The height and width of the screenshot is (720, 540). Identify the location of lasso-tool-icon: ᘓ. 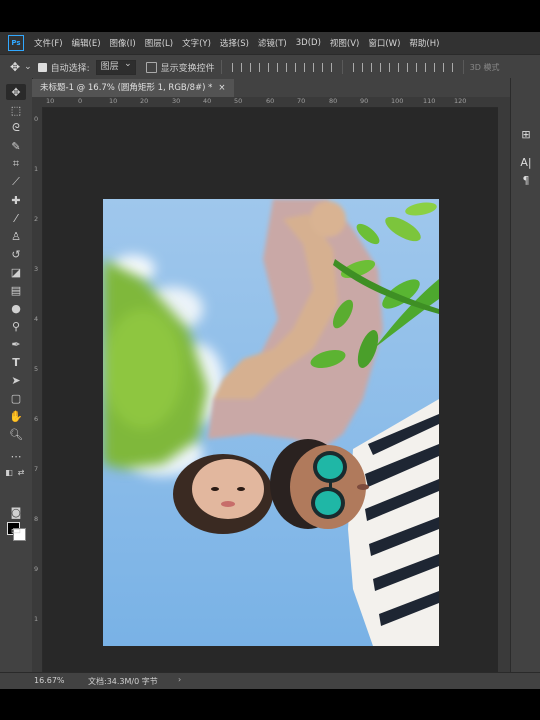
(16, 128).